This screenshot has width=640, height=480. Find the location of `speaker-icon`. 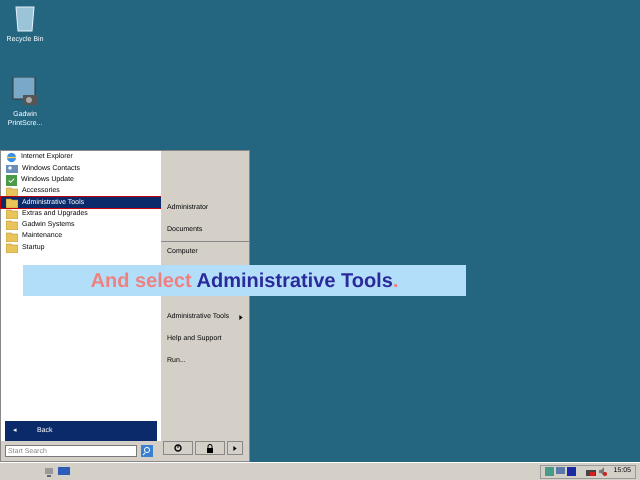

speaker-icon is located at coordinates (603, 471).